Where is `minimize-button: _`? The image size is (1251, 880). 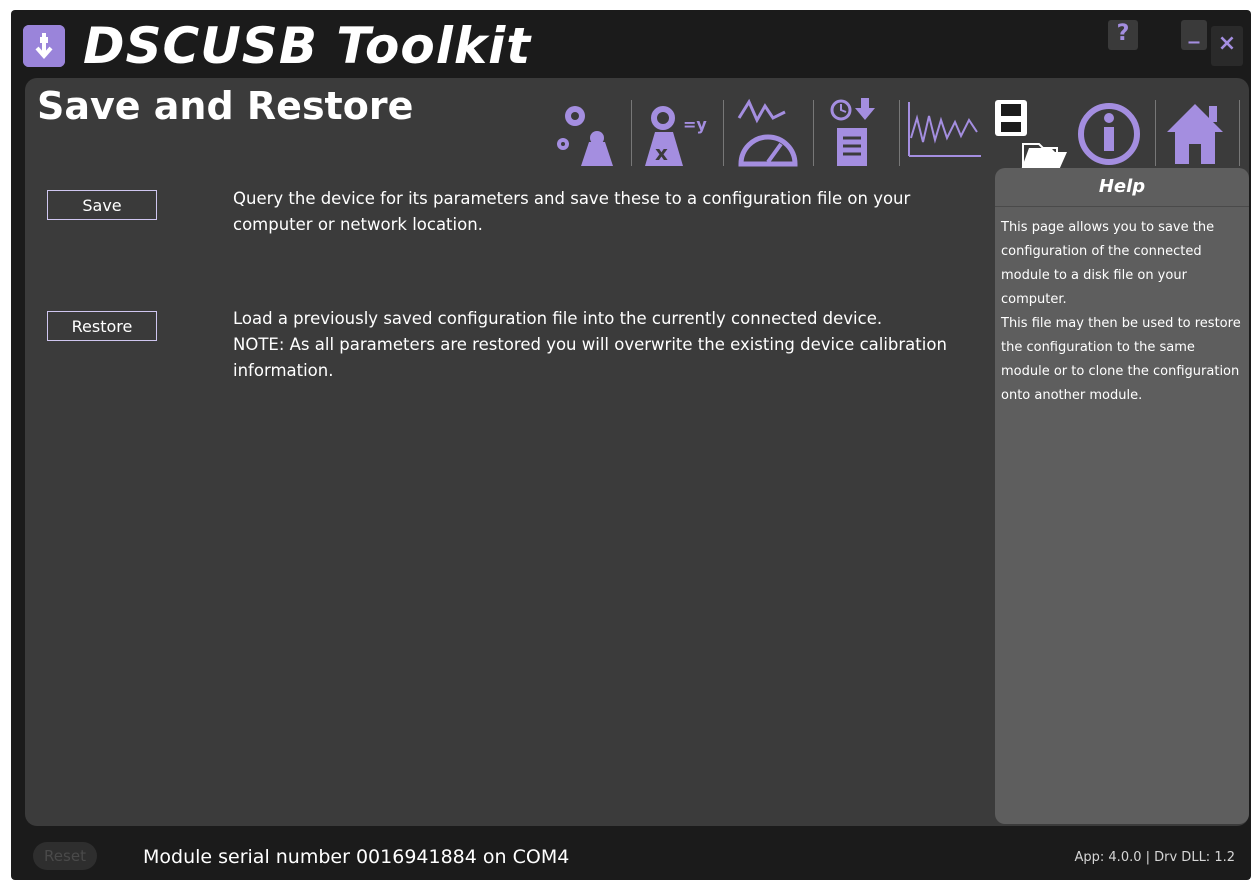
minimize-button: _ is located at coordinates (1194, 35).